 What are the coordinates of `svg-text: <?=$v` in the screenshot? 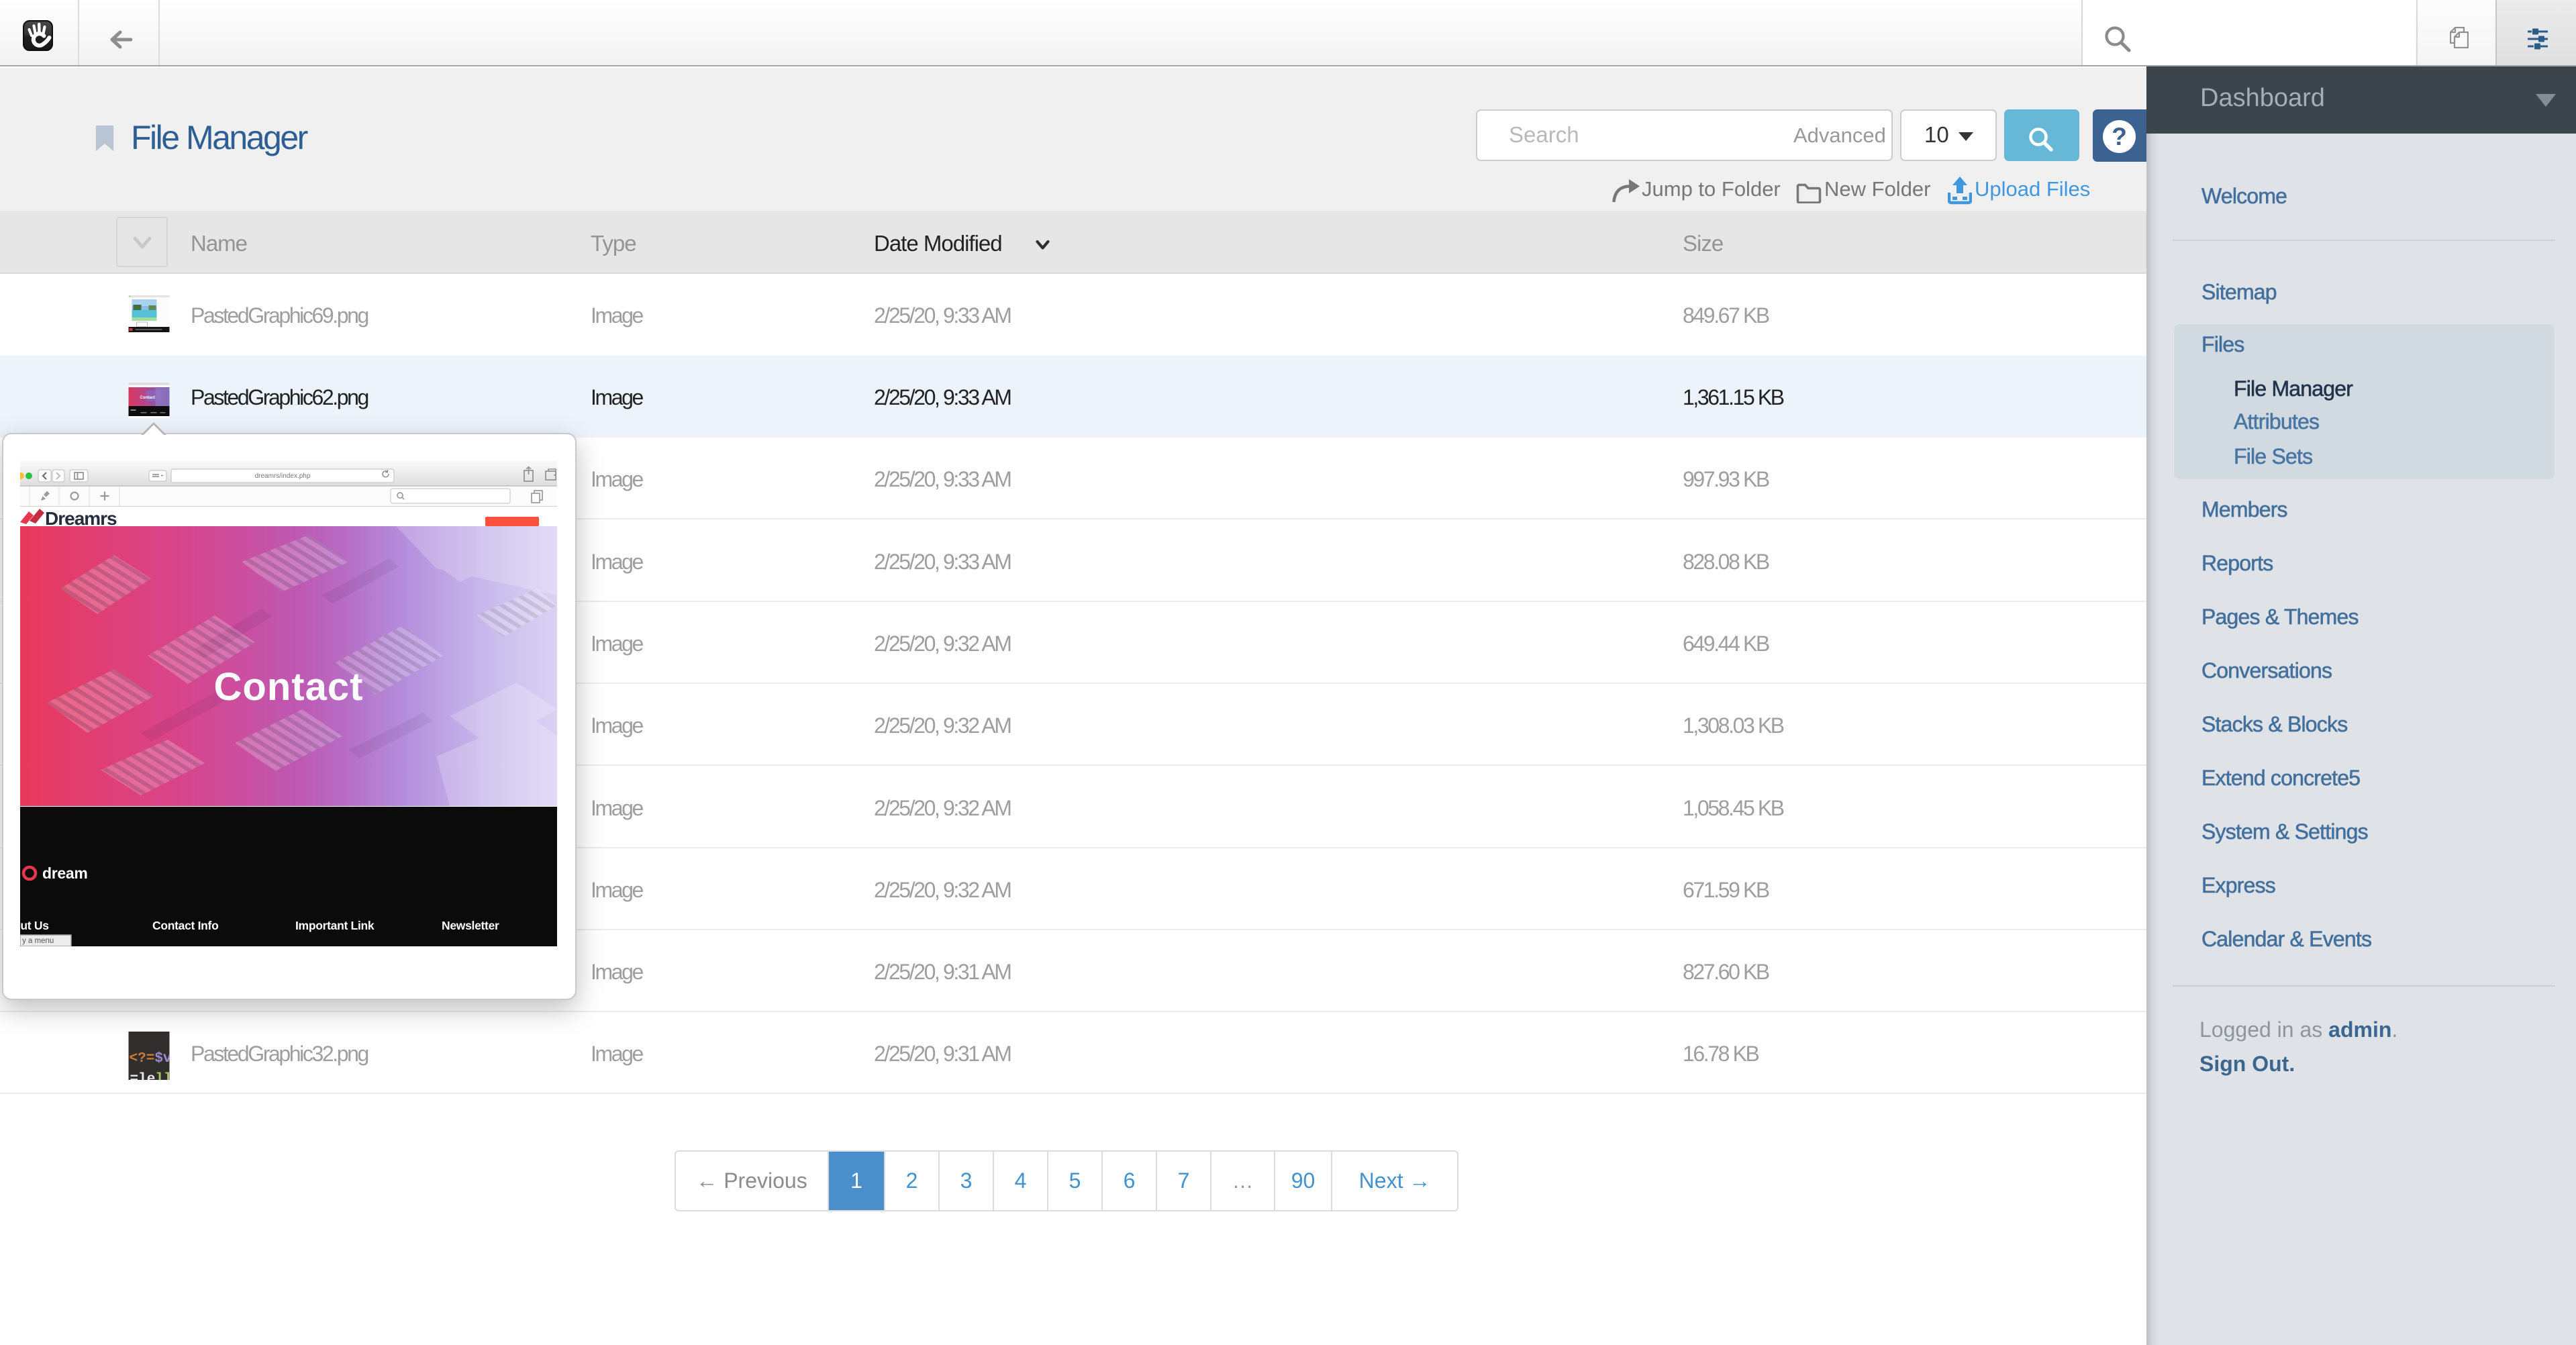 It's located at (150, 1059).